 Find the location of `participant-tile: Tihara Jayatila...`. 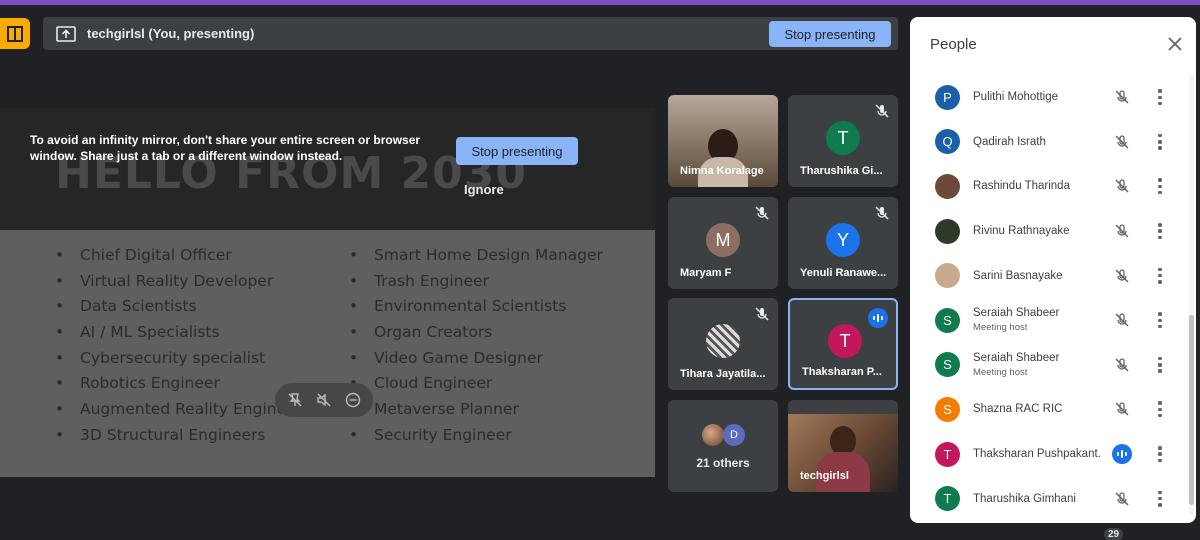

participant-tile: Tihara Jayatila... is located at coordinates (723, 344).